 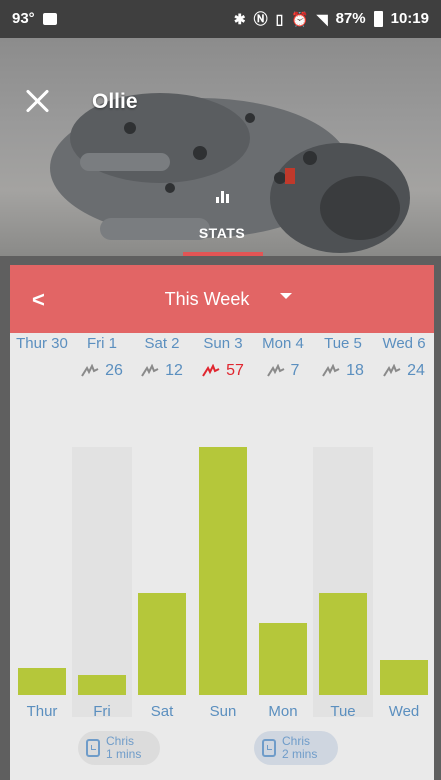 What do you see at coordinates (416, 370) in the screenshot?
I see `activity-count-value: 24` at bounding box center [416, 370].